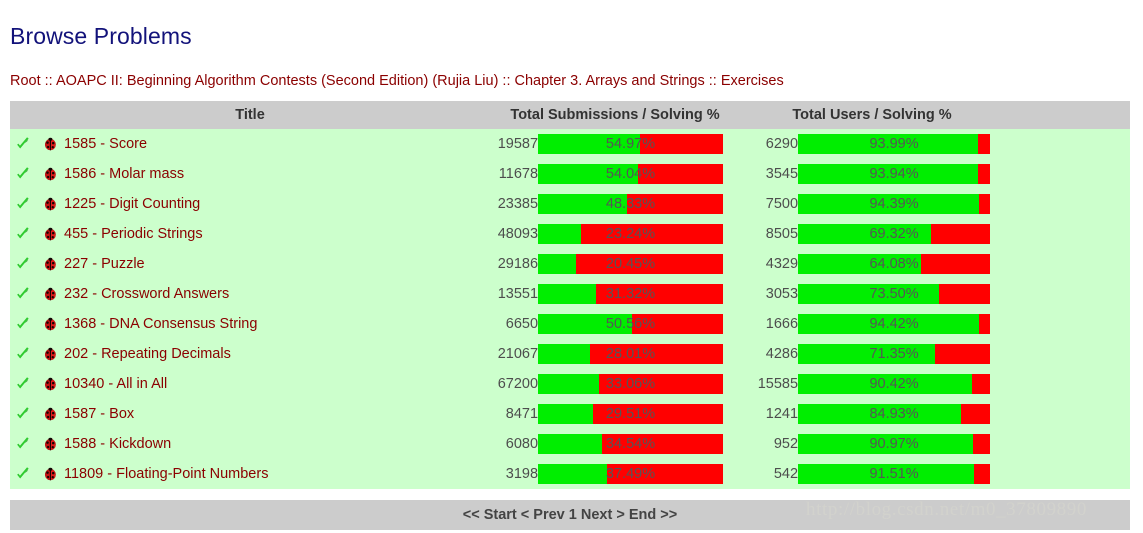  What do you see at coordinates (250, 115) in the screenshot?
I see `column-header-title: Title` at bounding box center [250, 115].